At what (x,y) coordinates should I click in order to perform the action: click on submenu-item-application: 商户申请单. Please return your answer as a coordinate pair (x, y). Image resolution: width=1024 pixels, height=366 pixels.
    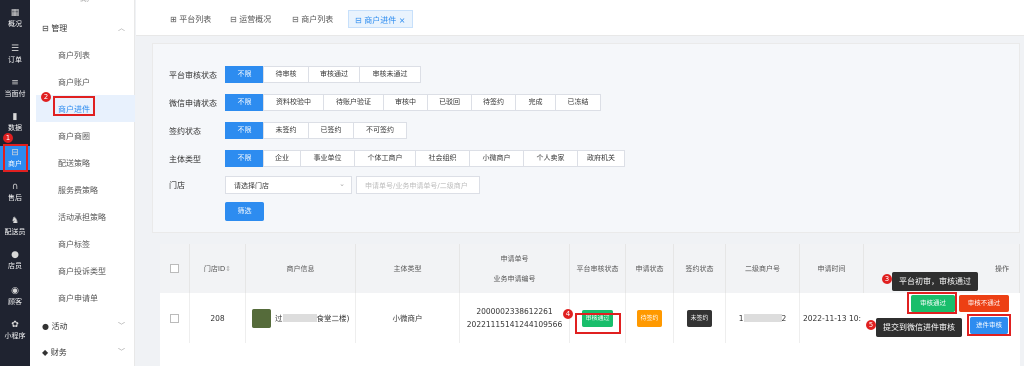
    Looking at the image, I should click on (78, 298).